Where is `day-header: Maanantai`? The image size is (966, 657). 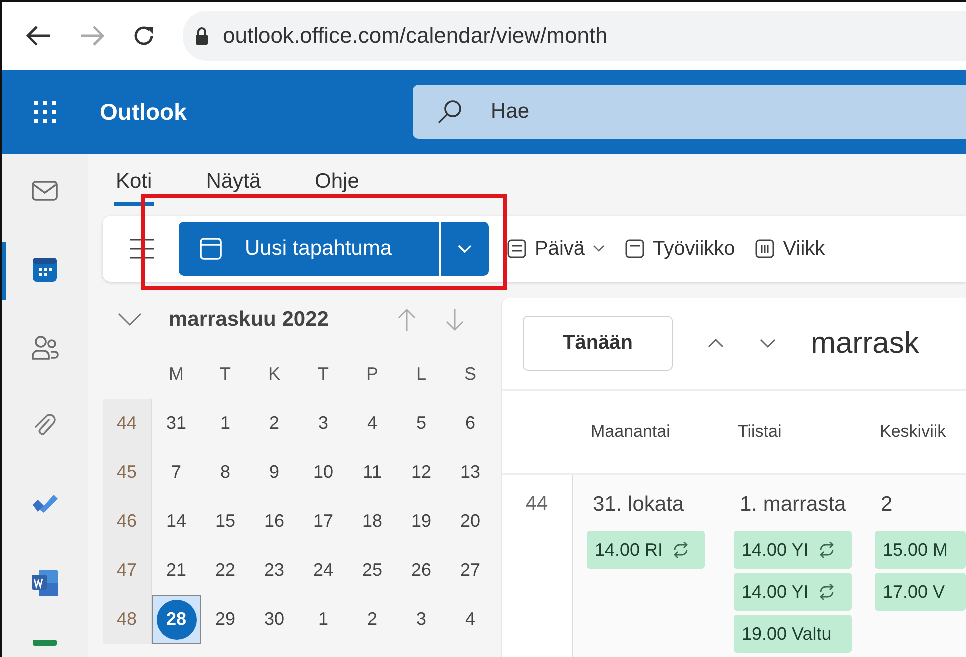
day-header: Maanantai is located at coordinates (631, 432).